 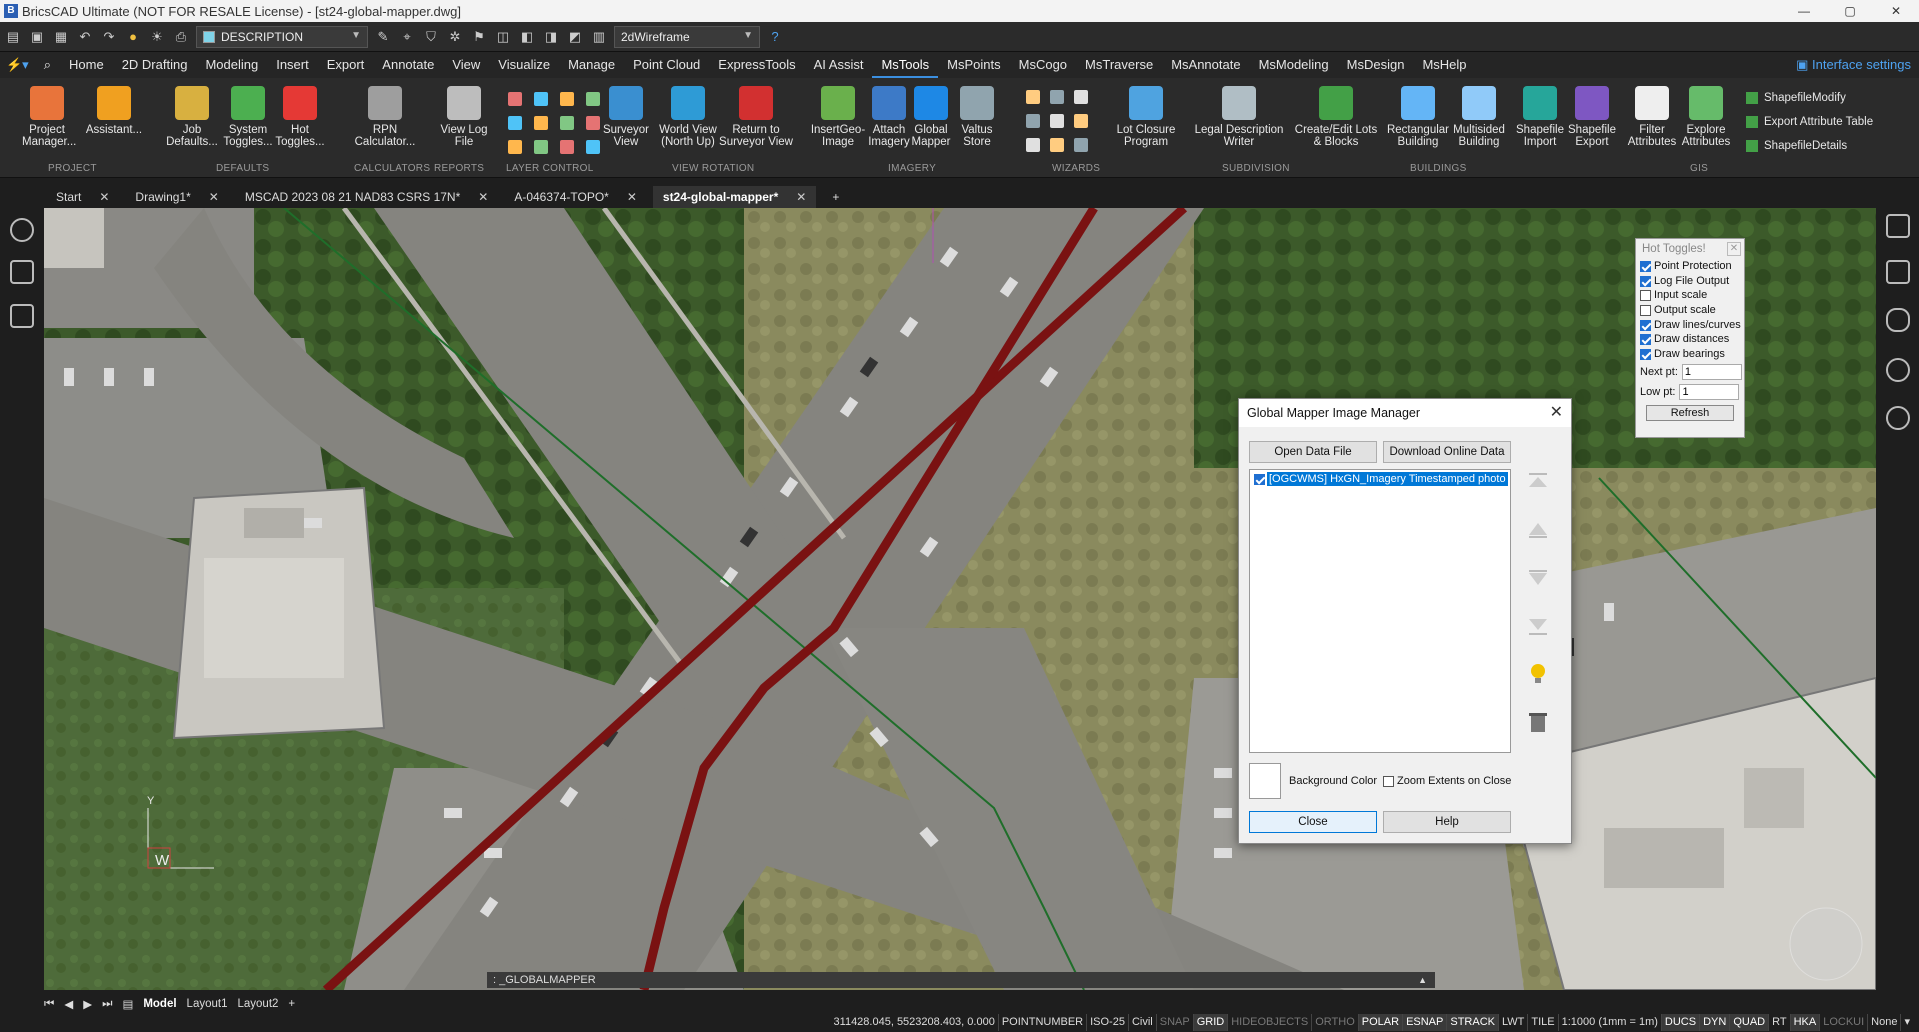 What do you see at coordinates (133, 37) in the screenshot?
I see `layer-bulb-icon: ●` at bounding box center [133, 37].